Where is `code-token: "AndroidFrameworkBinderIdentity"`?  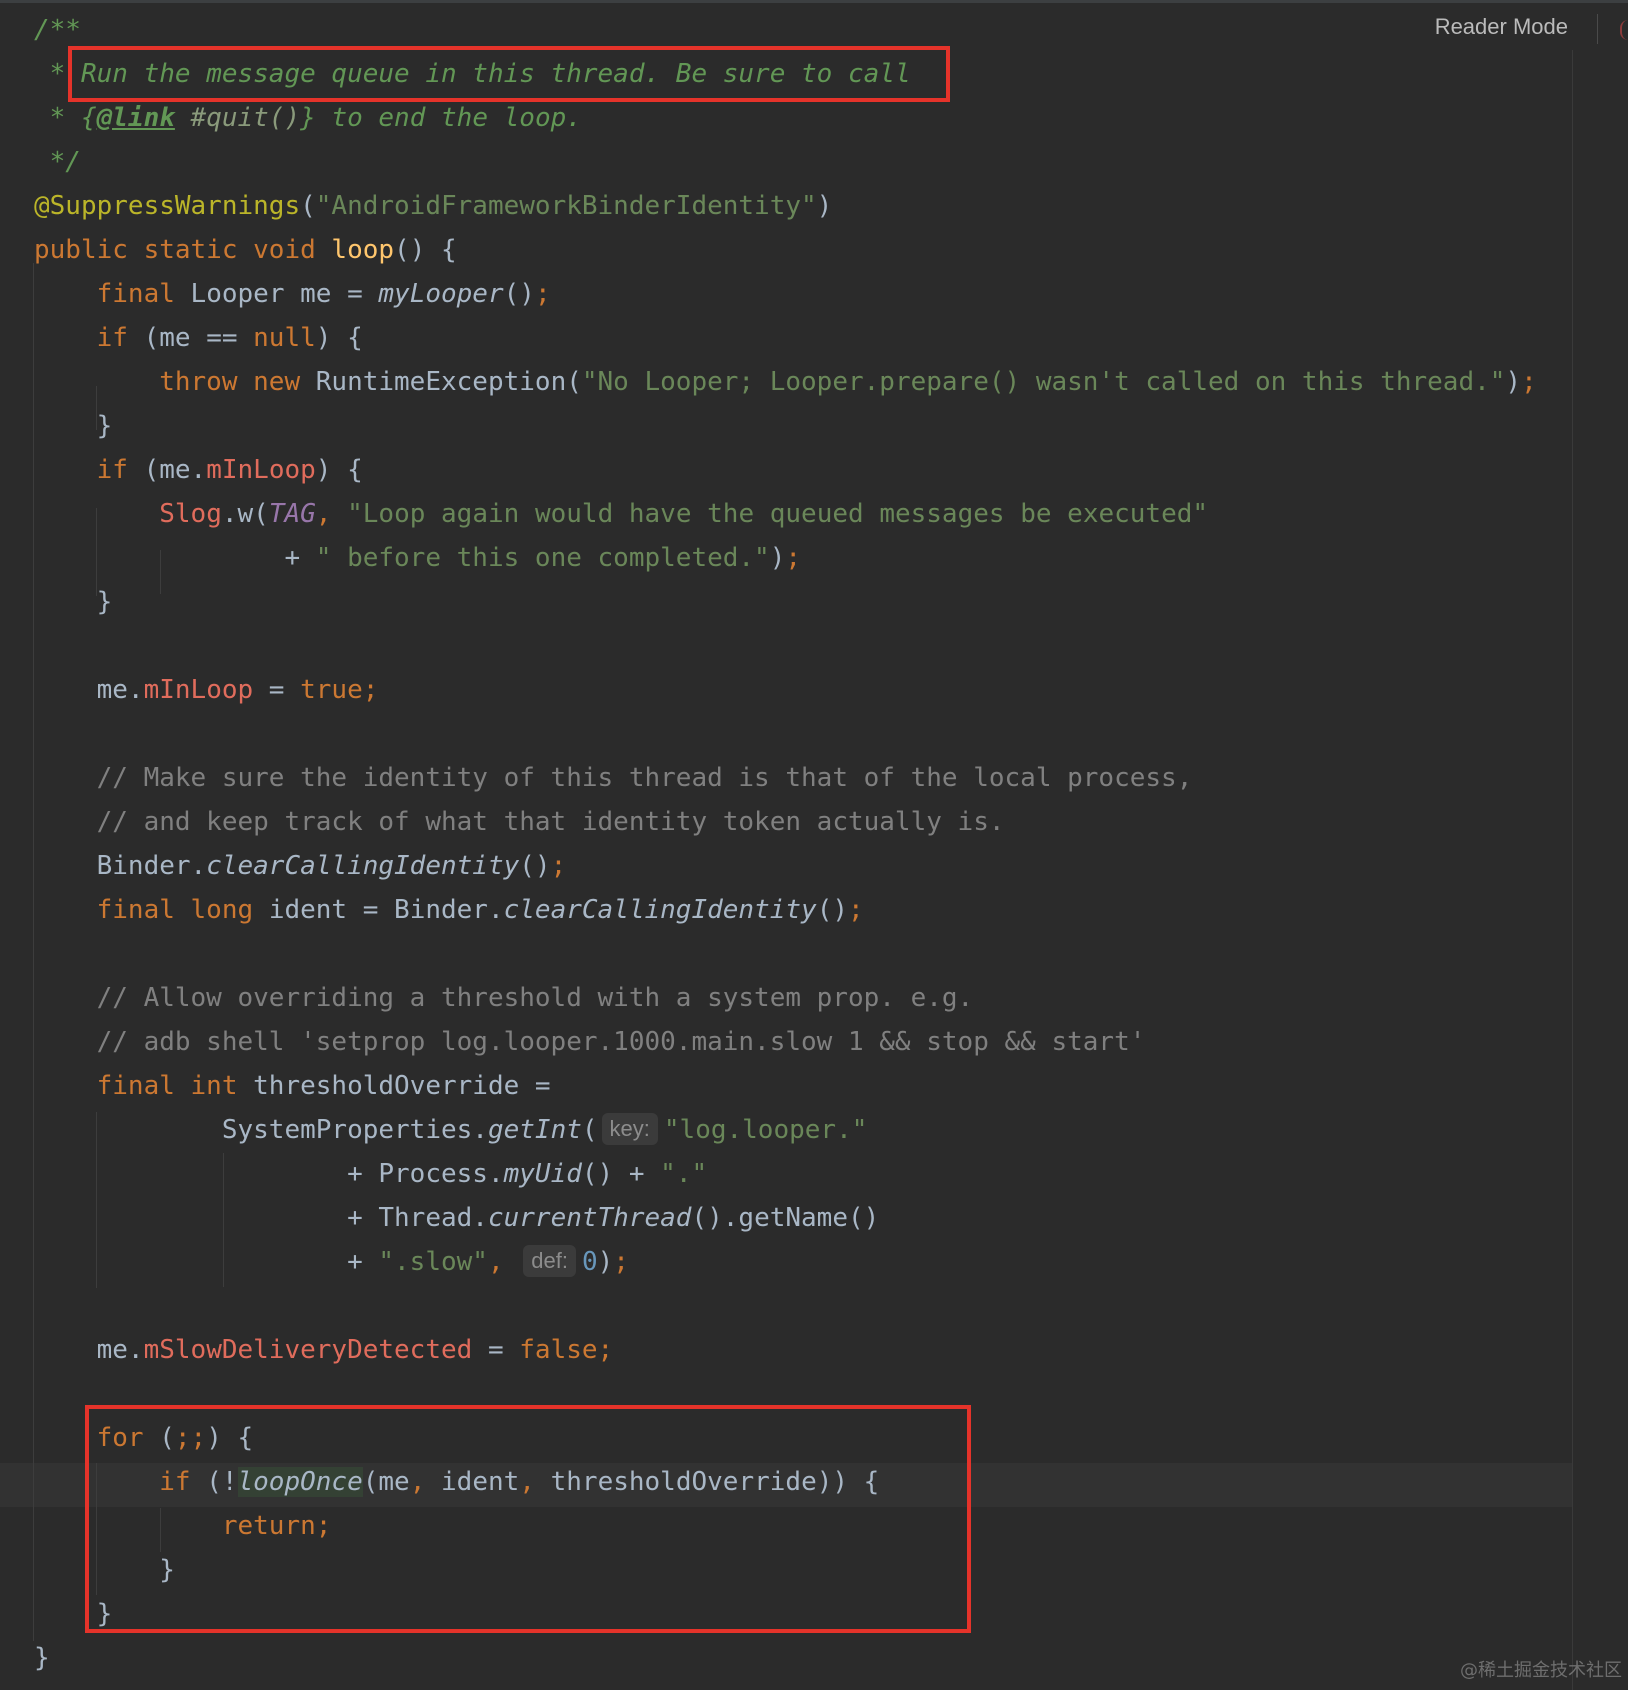
code-token: "AndroidFrameworkBinderIdentity" is located at coordinates (566, 206).